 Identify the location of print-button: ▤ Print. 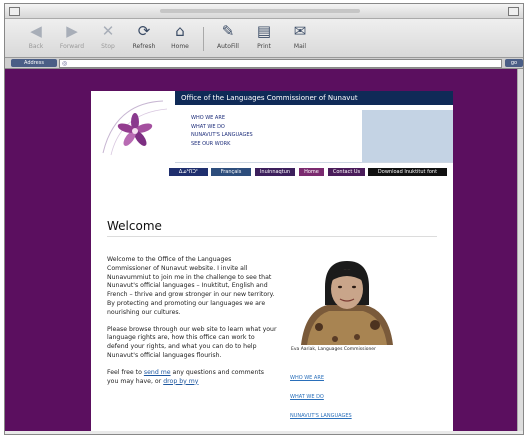
(264, 36).